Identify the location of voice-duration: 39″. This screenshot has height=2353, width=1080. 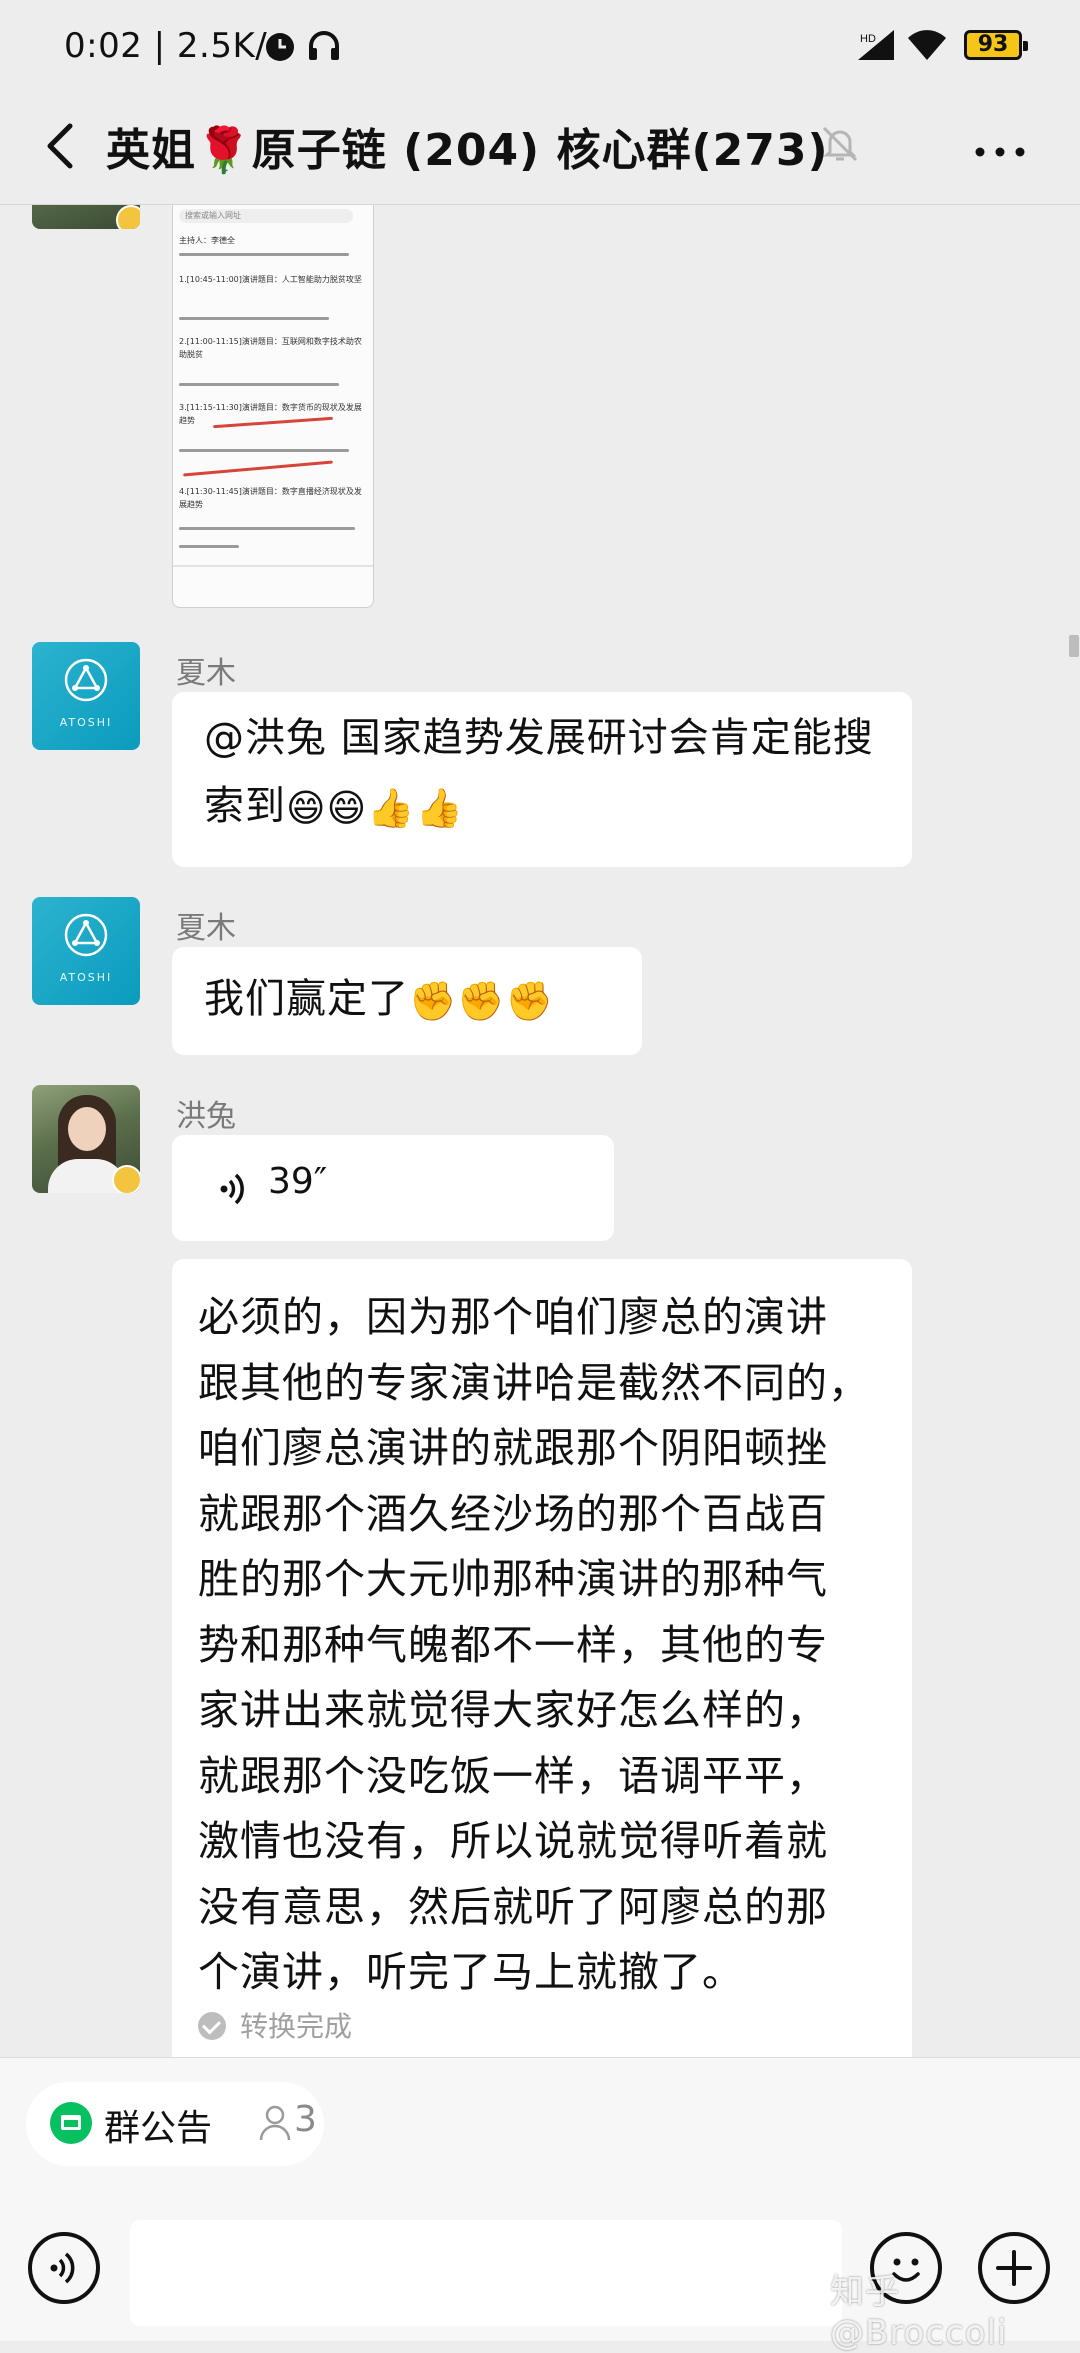
(298, 1181).